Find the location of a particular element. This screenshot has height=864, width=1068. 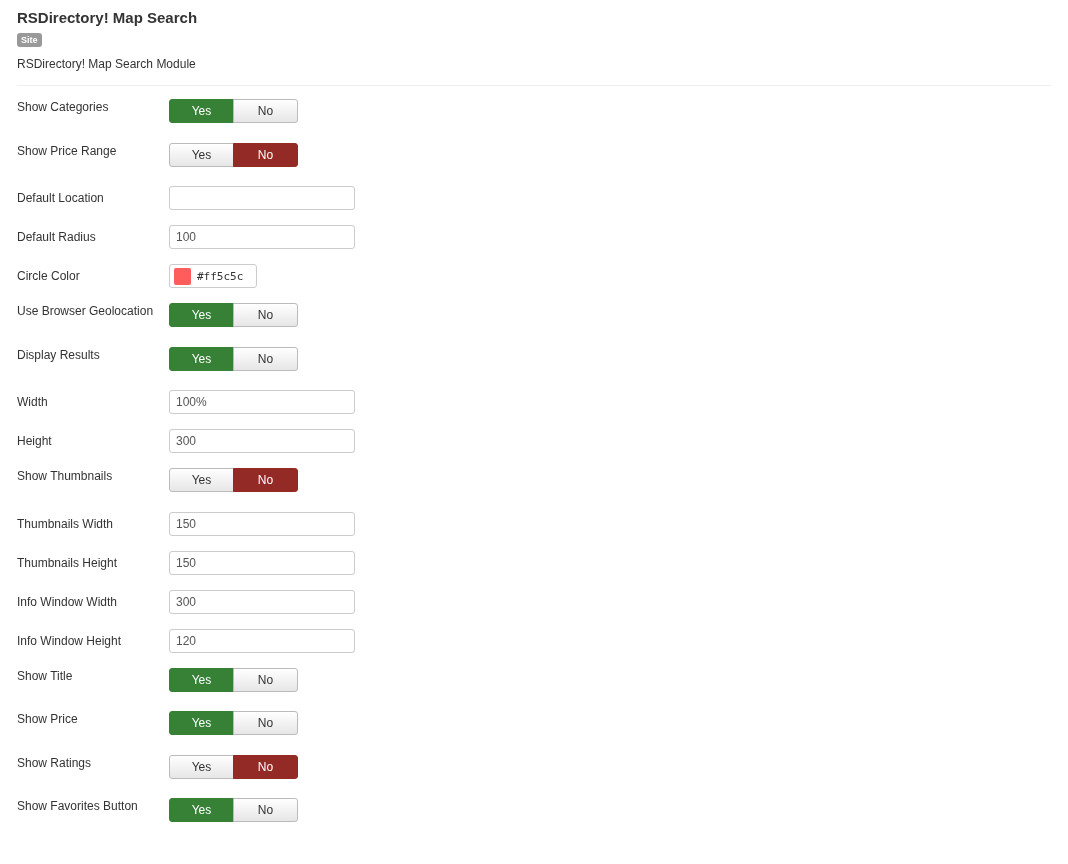

field-label: Show Thumbnails is located at coordinates (65, 476).